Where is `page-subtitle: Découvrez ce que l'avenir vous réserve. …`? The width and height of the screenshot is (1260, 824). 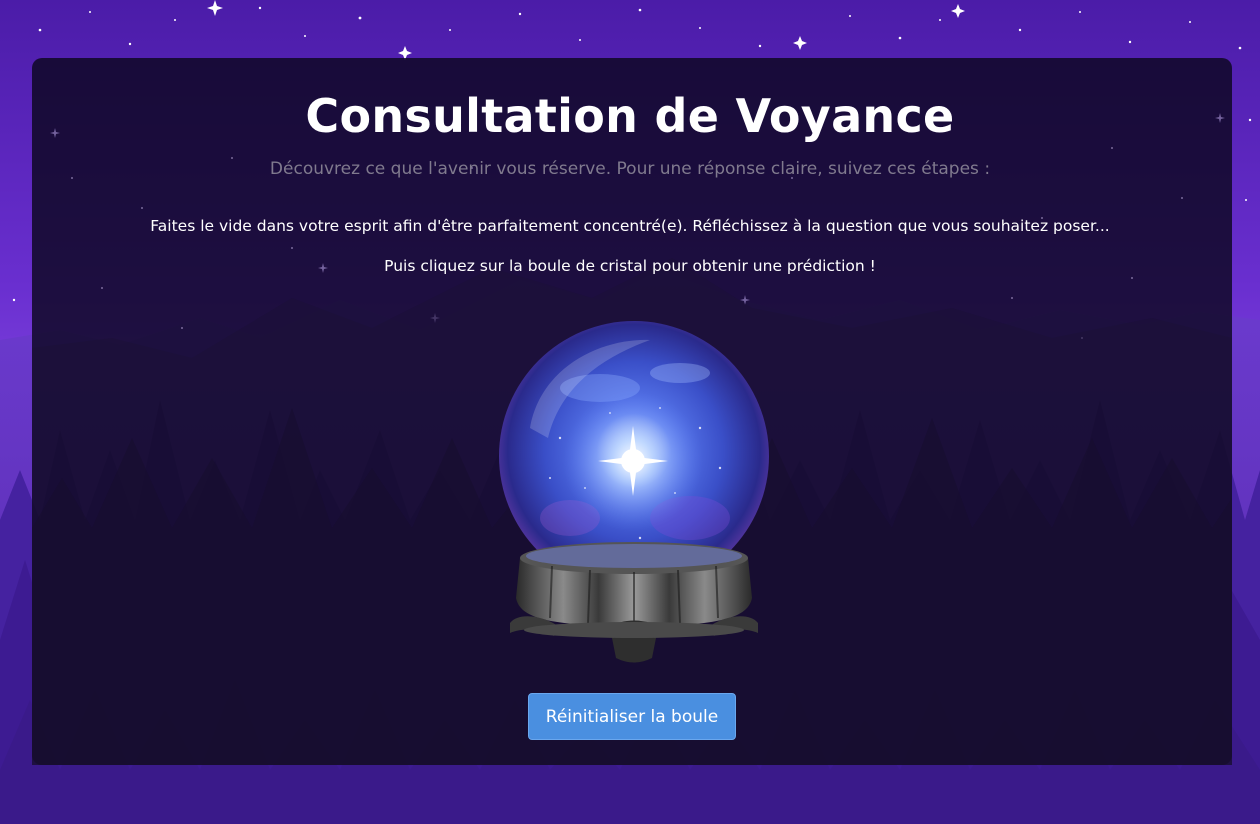
page-subtitle: Découvrez ce que l'avenir vous réserve. … is located at coordinates (630, 169).